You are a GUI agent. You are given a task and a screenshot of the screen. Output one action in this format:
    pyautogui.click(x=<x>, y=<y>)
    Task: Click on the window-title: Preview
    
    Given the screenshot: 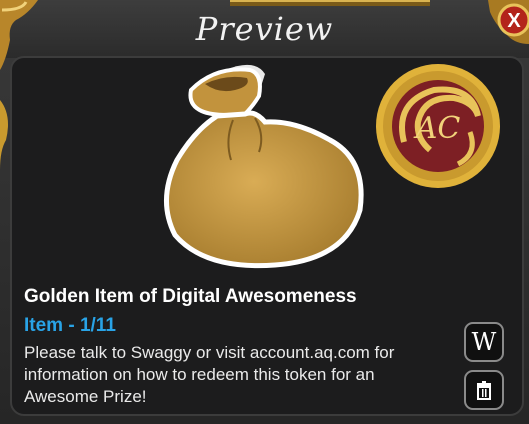 What is the action you would take?
    pyautogui.click(x=264, y=29)
    